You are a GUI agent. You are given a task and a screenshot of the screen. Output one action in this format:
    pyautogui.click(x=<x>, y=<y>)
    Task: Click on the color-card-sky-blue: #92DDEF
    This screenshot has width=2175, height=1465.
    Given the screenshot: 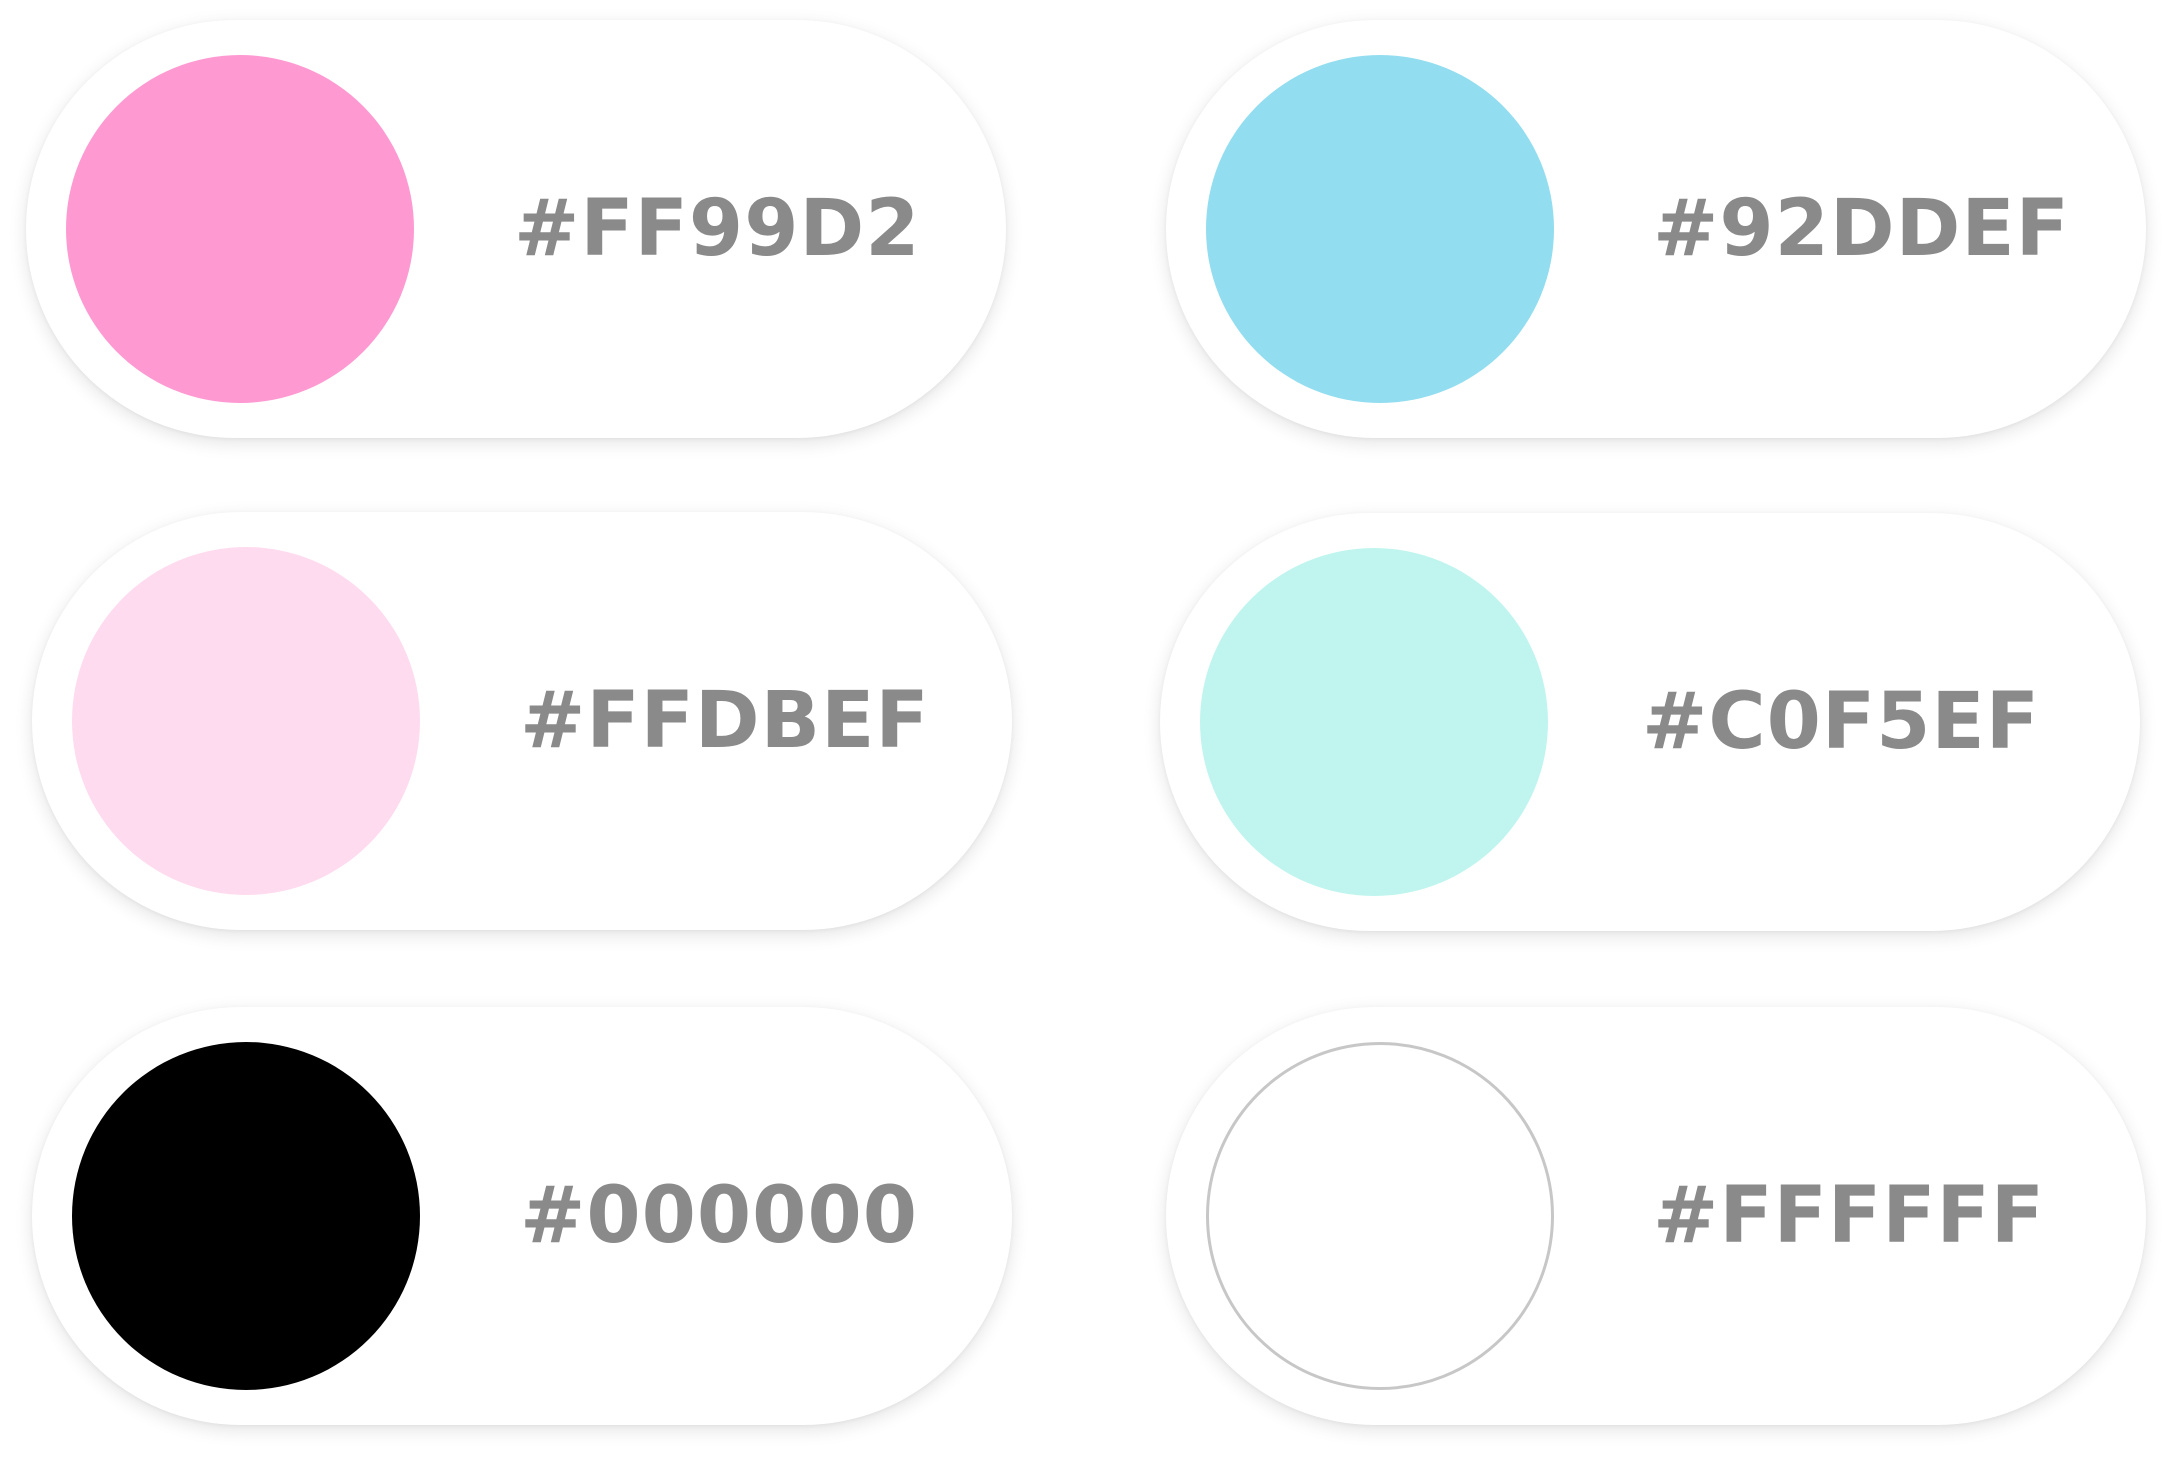 What is the action you would take?
    pyautogui.click(x=1656, y=229)
    